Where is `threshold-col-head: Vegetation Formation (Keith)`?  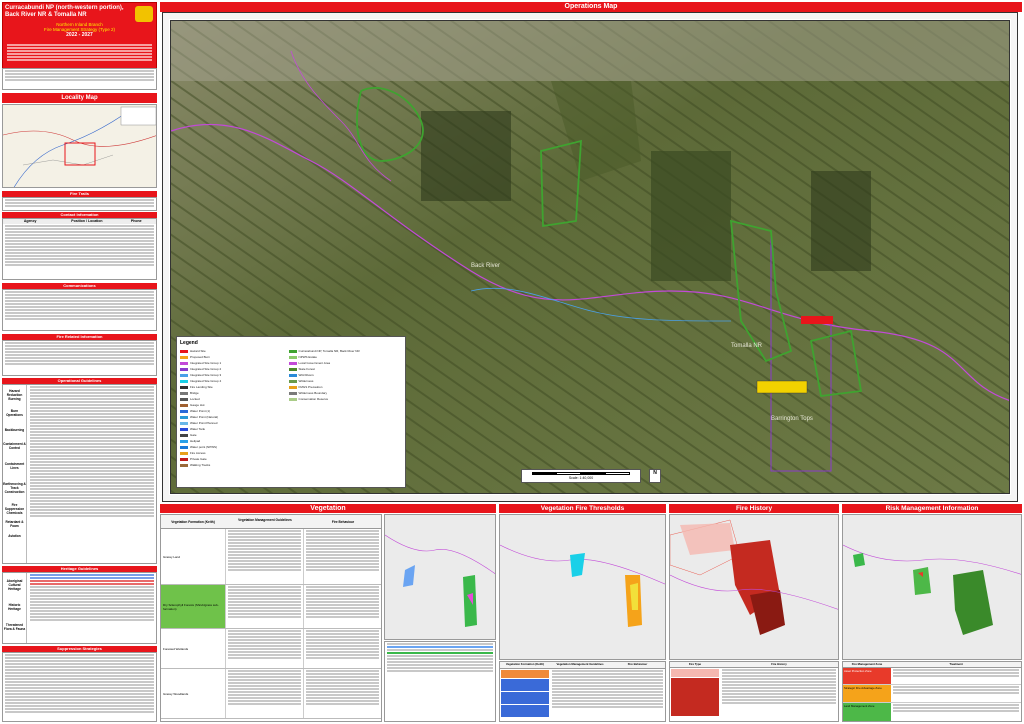
threshold-col-head: Vegetation Formation (Keith) is located at coordinates (525, 664).